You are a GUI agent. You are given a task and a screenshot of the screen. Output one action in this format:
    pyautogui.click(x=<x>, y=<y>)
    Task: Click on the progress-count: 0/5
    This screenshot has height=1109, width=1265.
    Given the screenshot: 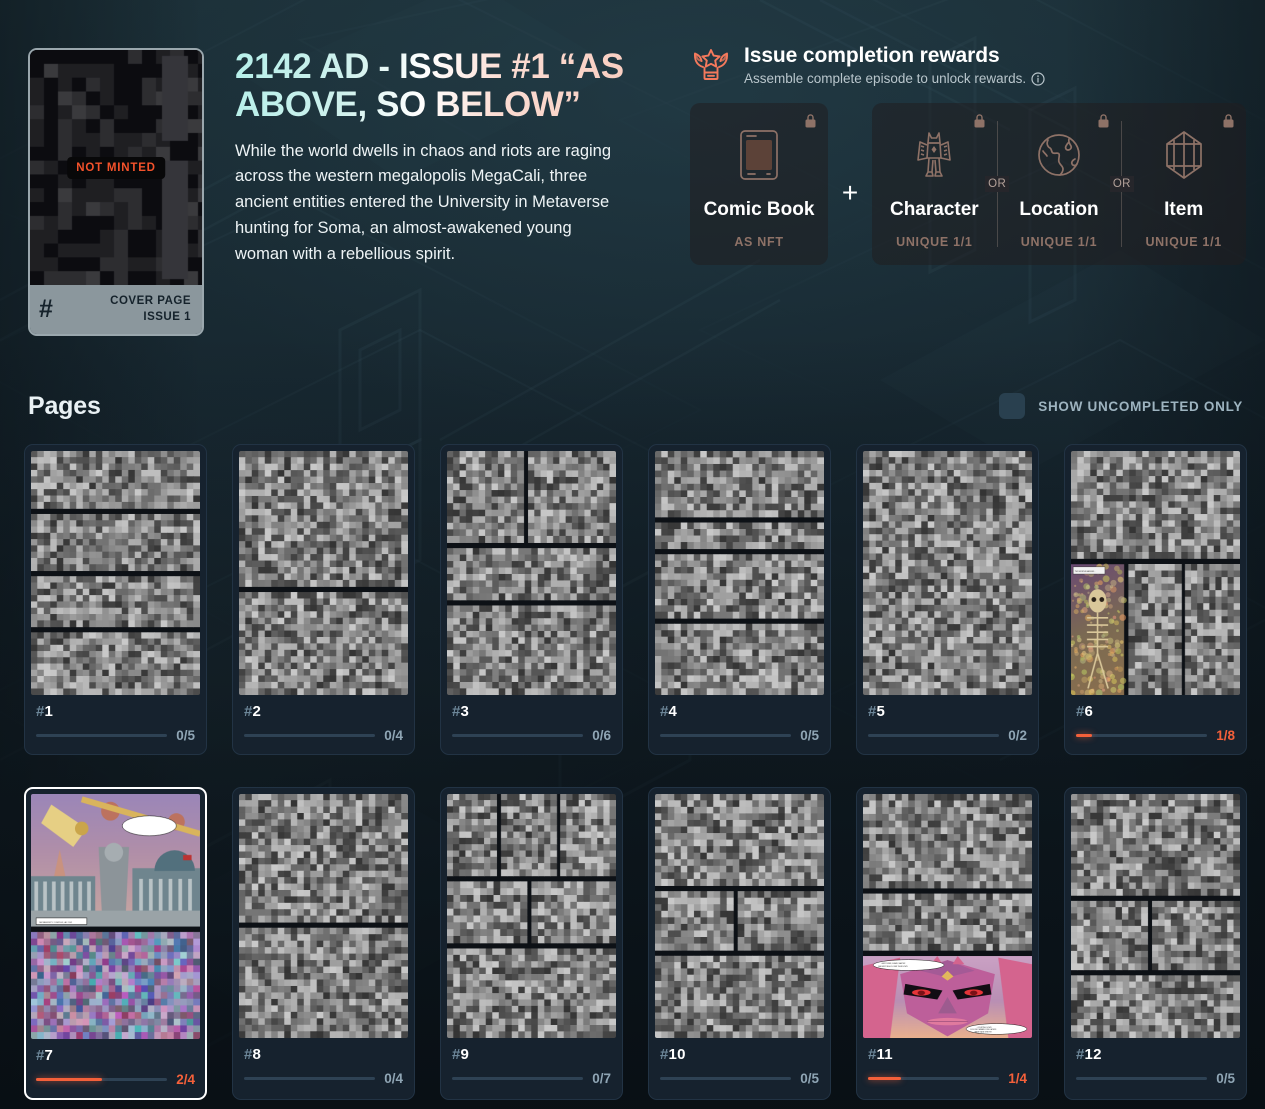 What is the action you would take?
    pyautogui.click(x=1225, y=1078)
    